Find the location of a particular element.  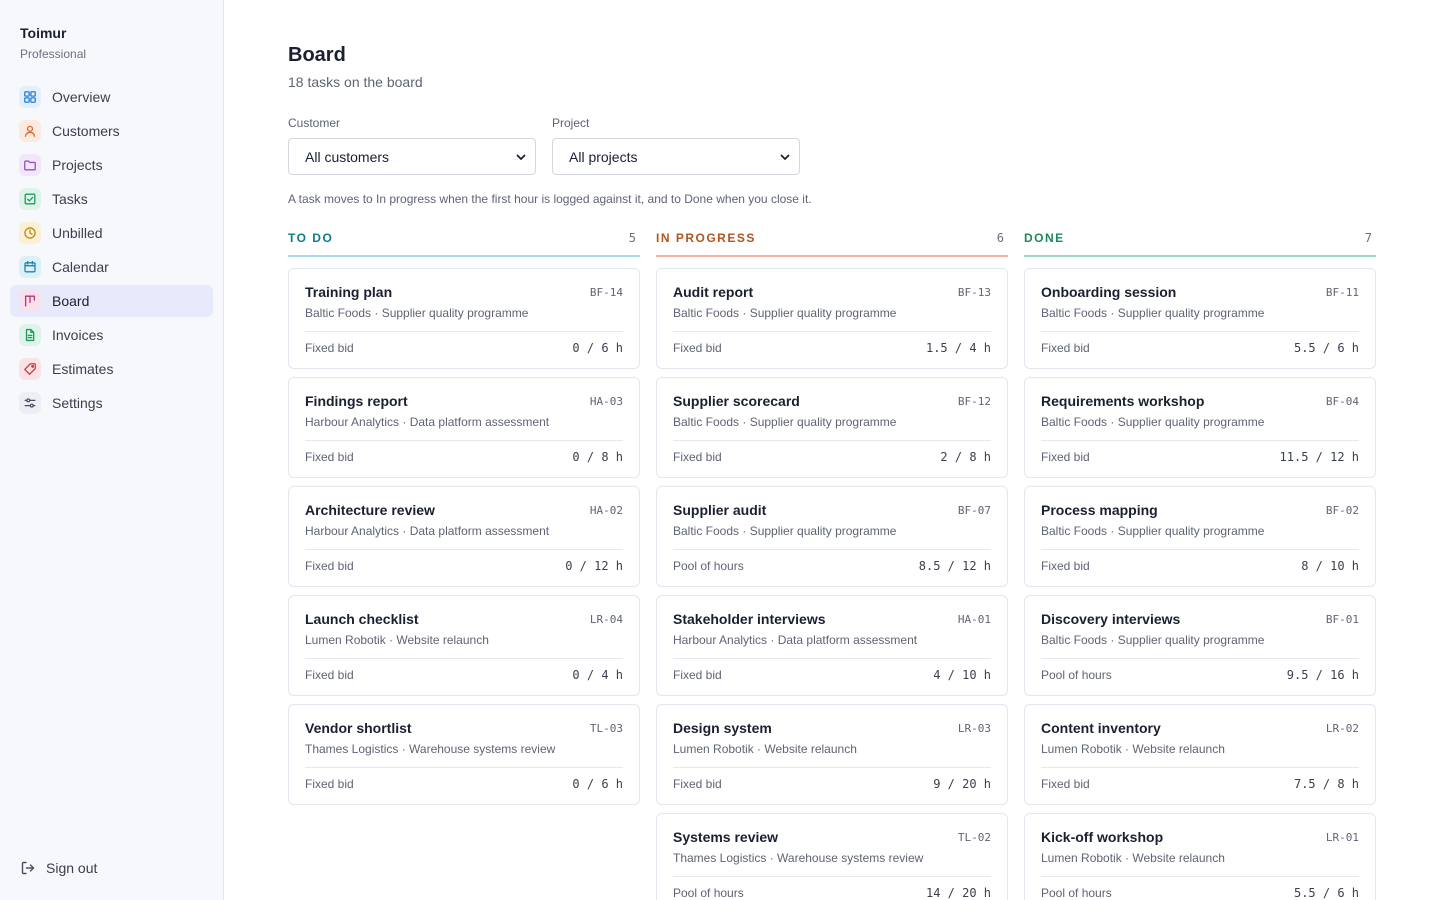

sidebar-item-calendar: Calendar is located at coordinates (111, 267).